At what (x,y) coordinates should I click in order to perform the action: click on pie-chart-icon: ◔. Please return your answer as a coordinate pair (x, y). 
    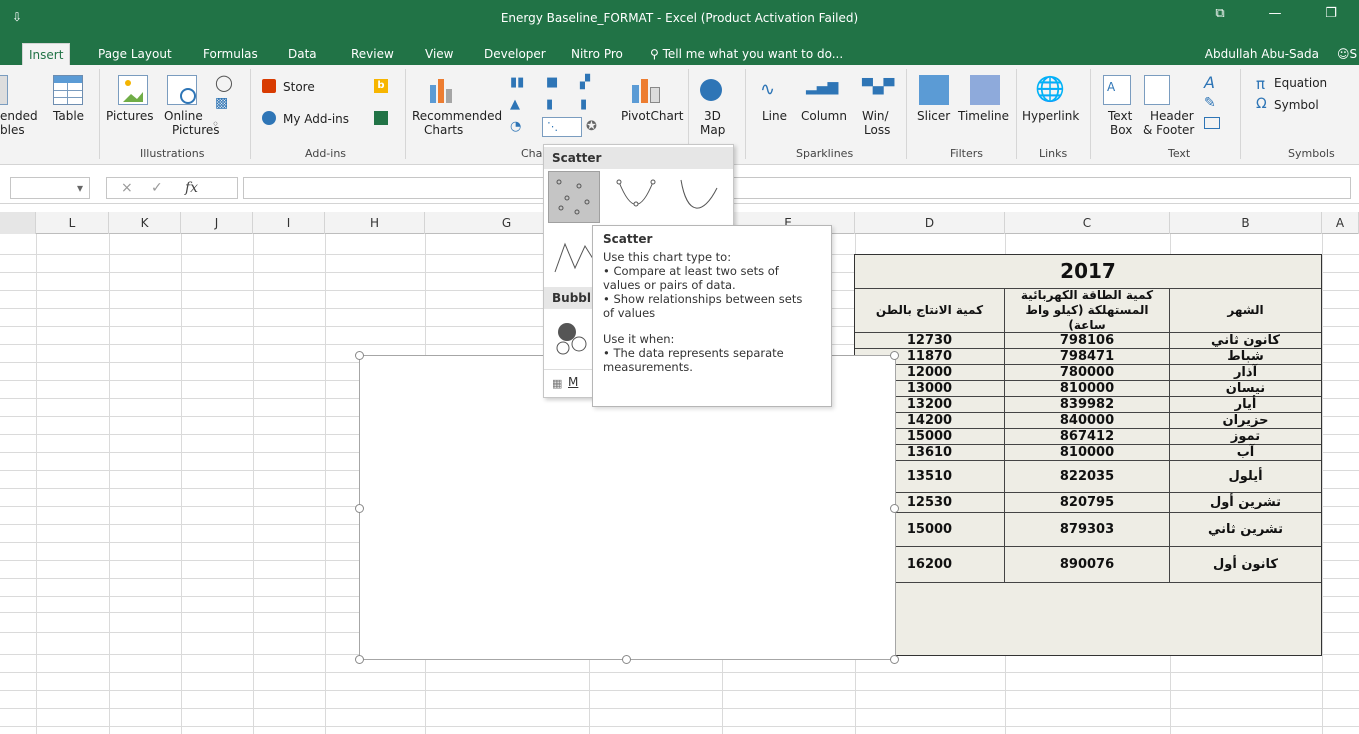
    Looking at the image, I should click on (515, 126).